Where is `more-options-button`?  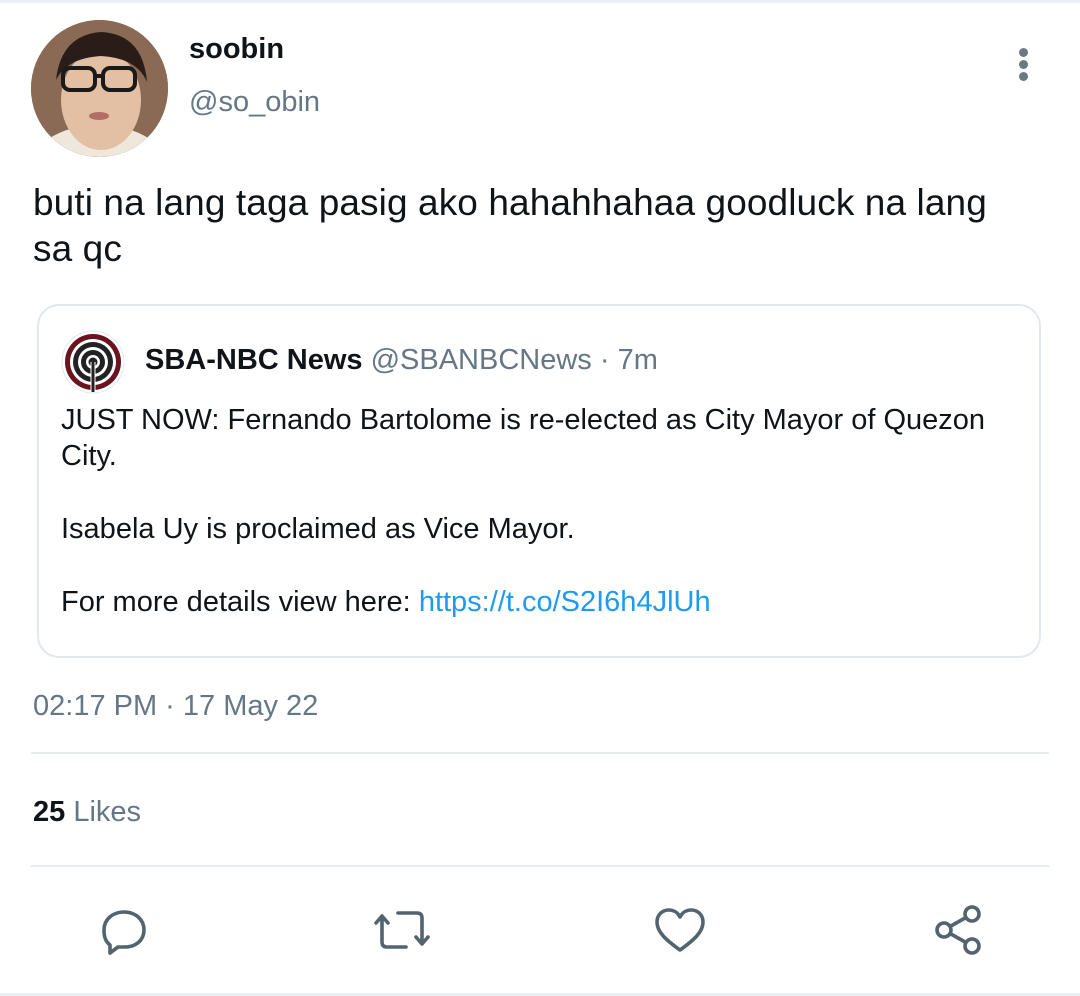 more-options-button is located at coordinates (1024, 64).